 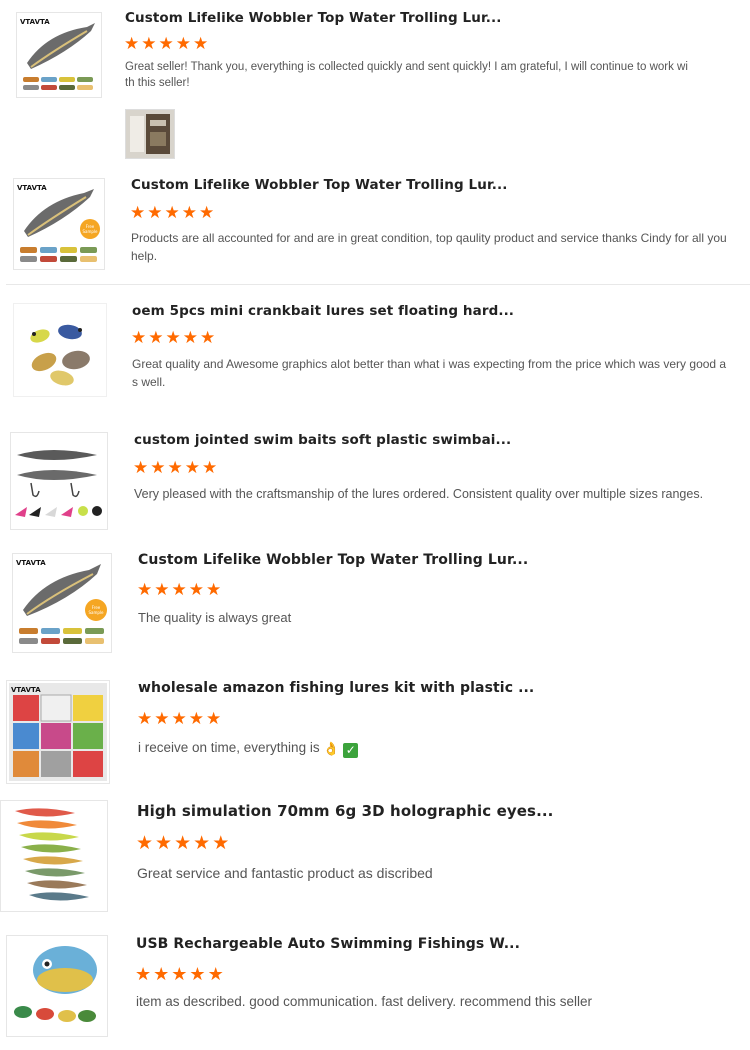 I want to click on review-text: i receive on time, everything is 👌 ✓, so click(x=438, y=748).